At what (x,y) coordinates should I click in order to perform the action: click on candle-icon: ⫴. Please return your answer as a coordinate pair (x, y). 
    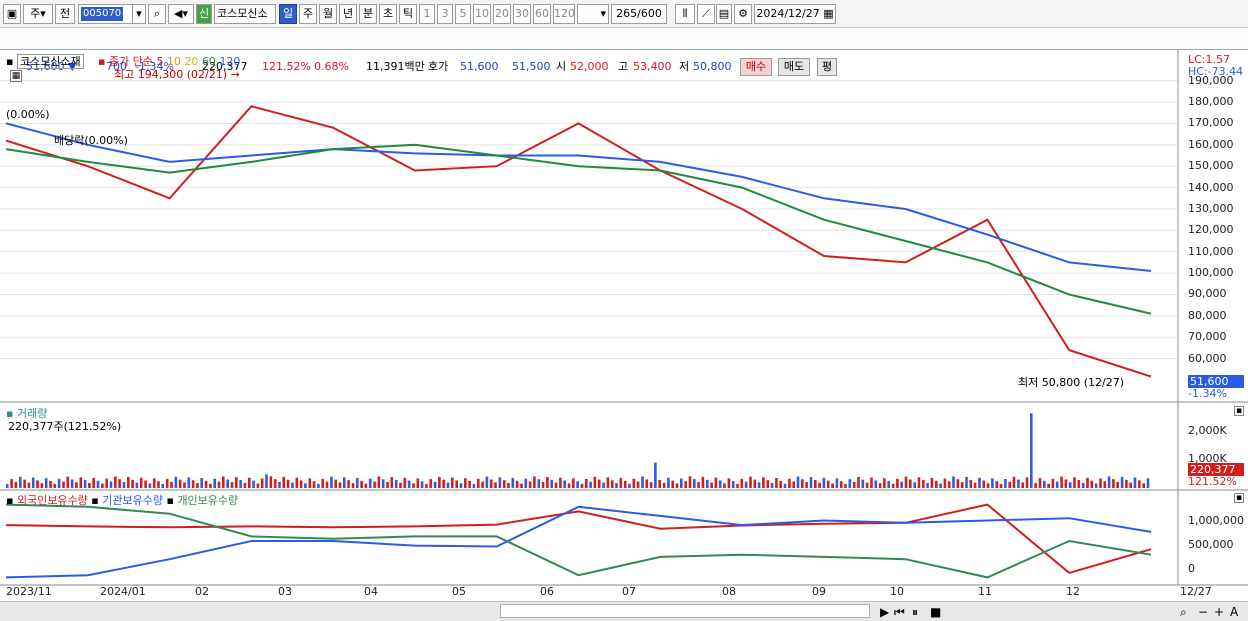
    Looking at the image, I should click on (685, 14).